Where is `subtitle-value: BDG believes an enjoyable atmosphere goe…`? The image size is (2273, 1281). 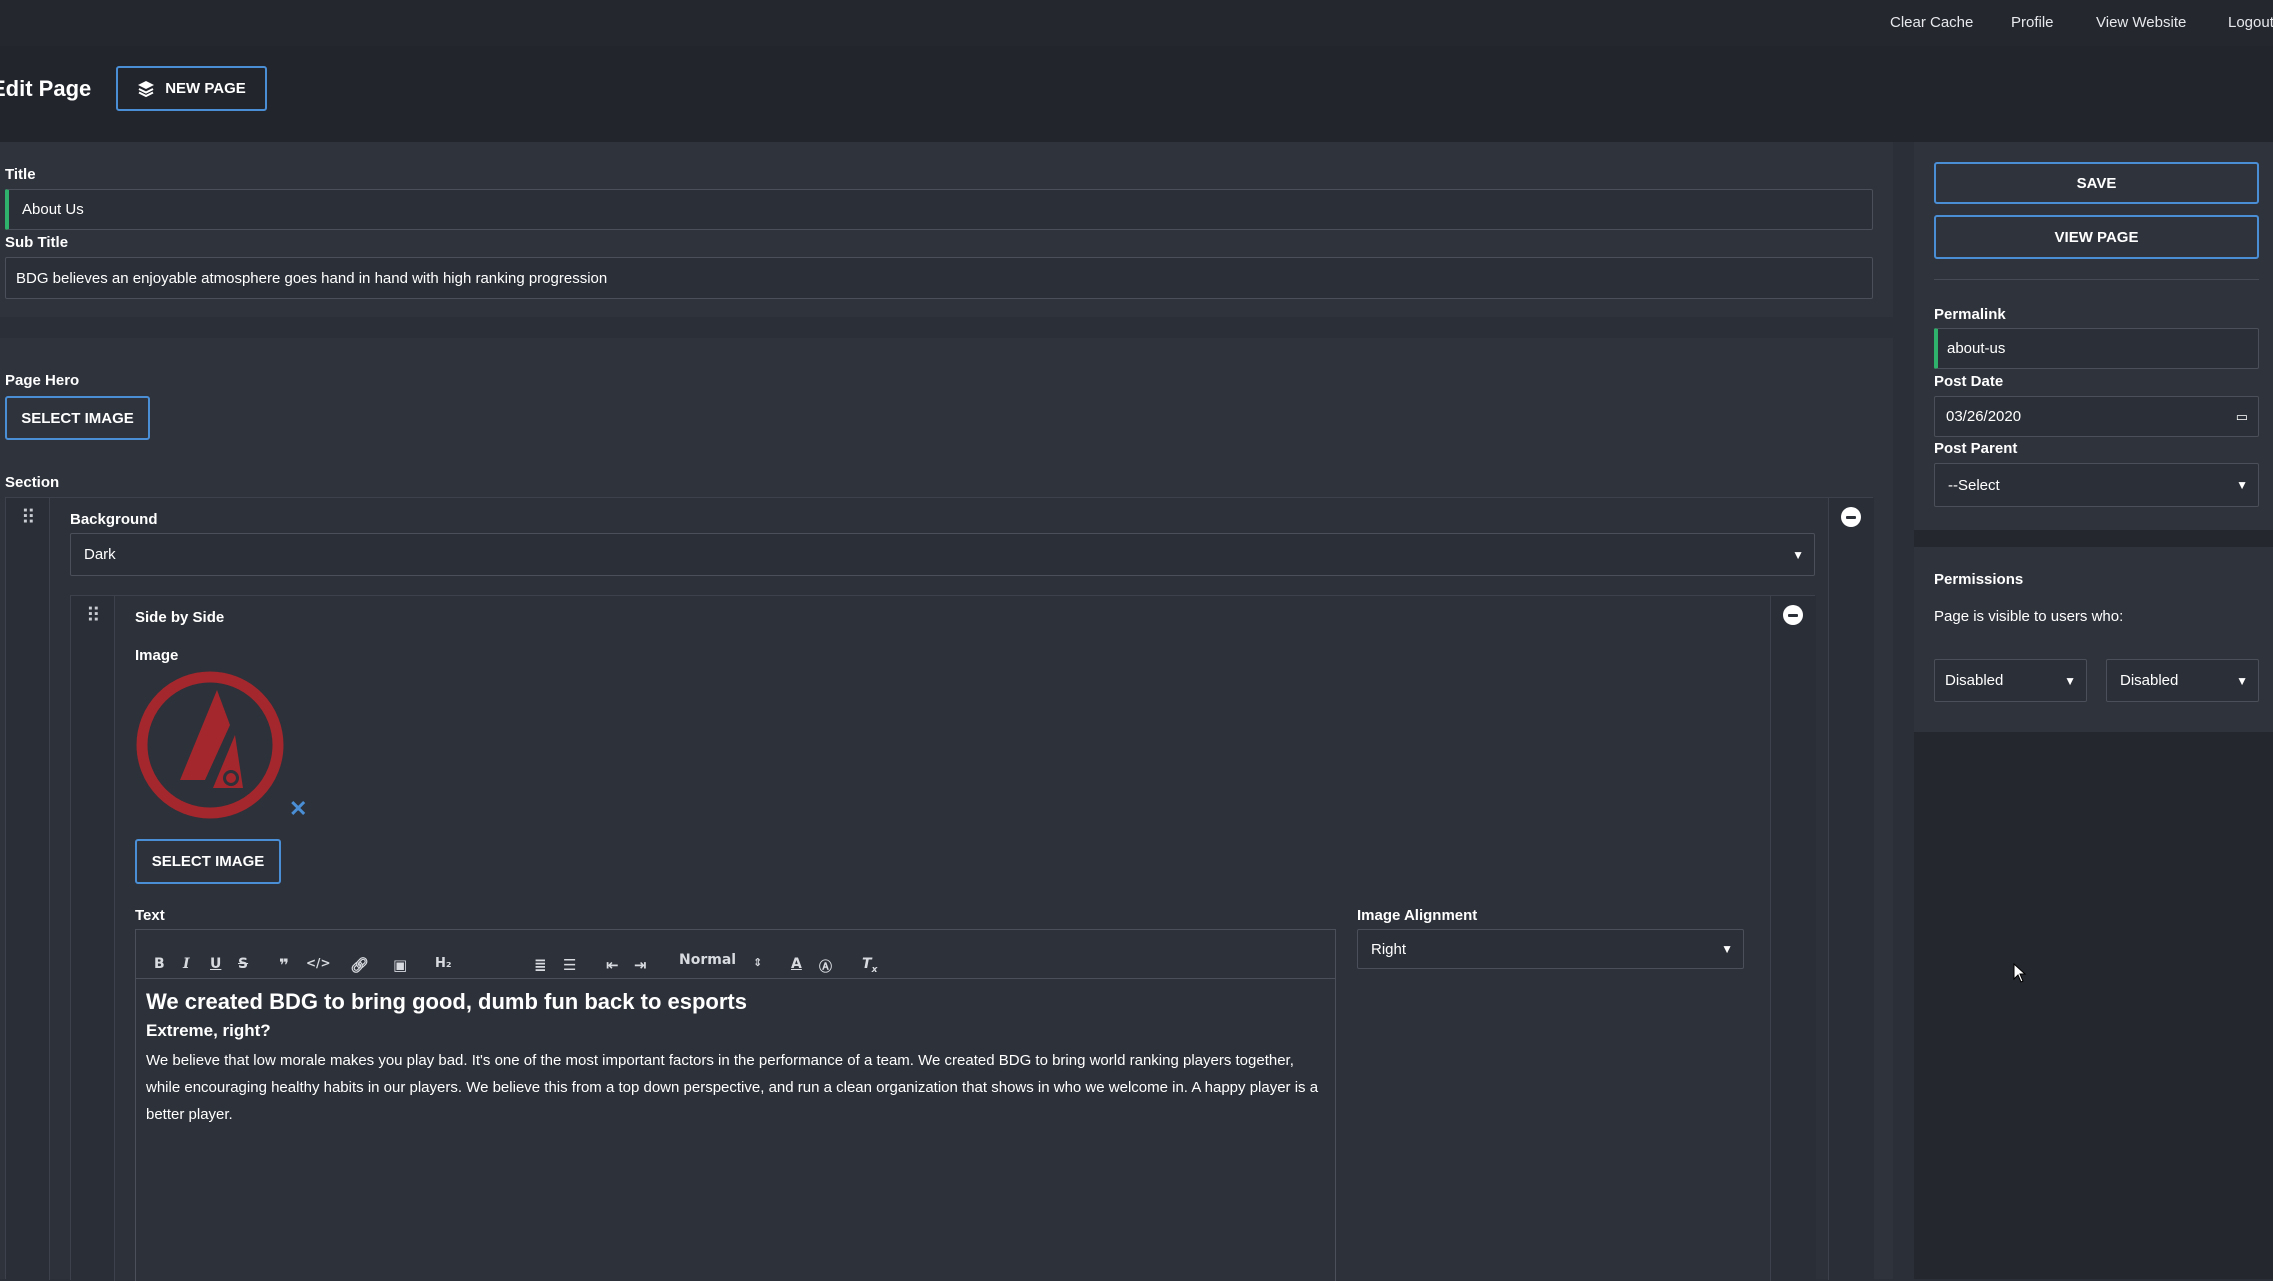
subtitle-value: BDG believes an enjoyable atmosphere goe… is located at coordinates (312, 278).